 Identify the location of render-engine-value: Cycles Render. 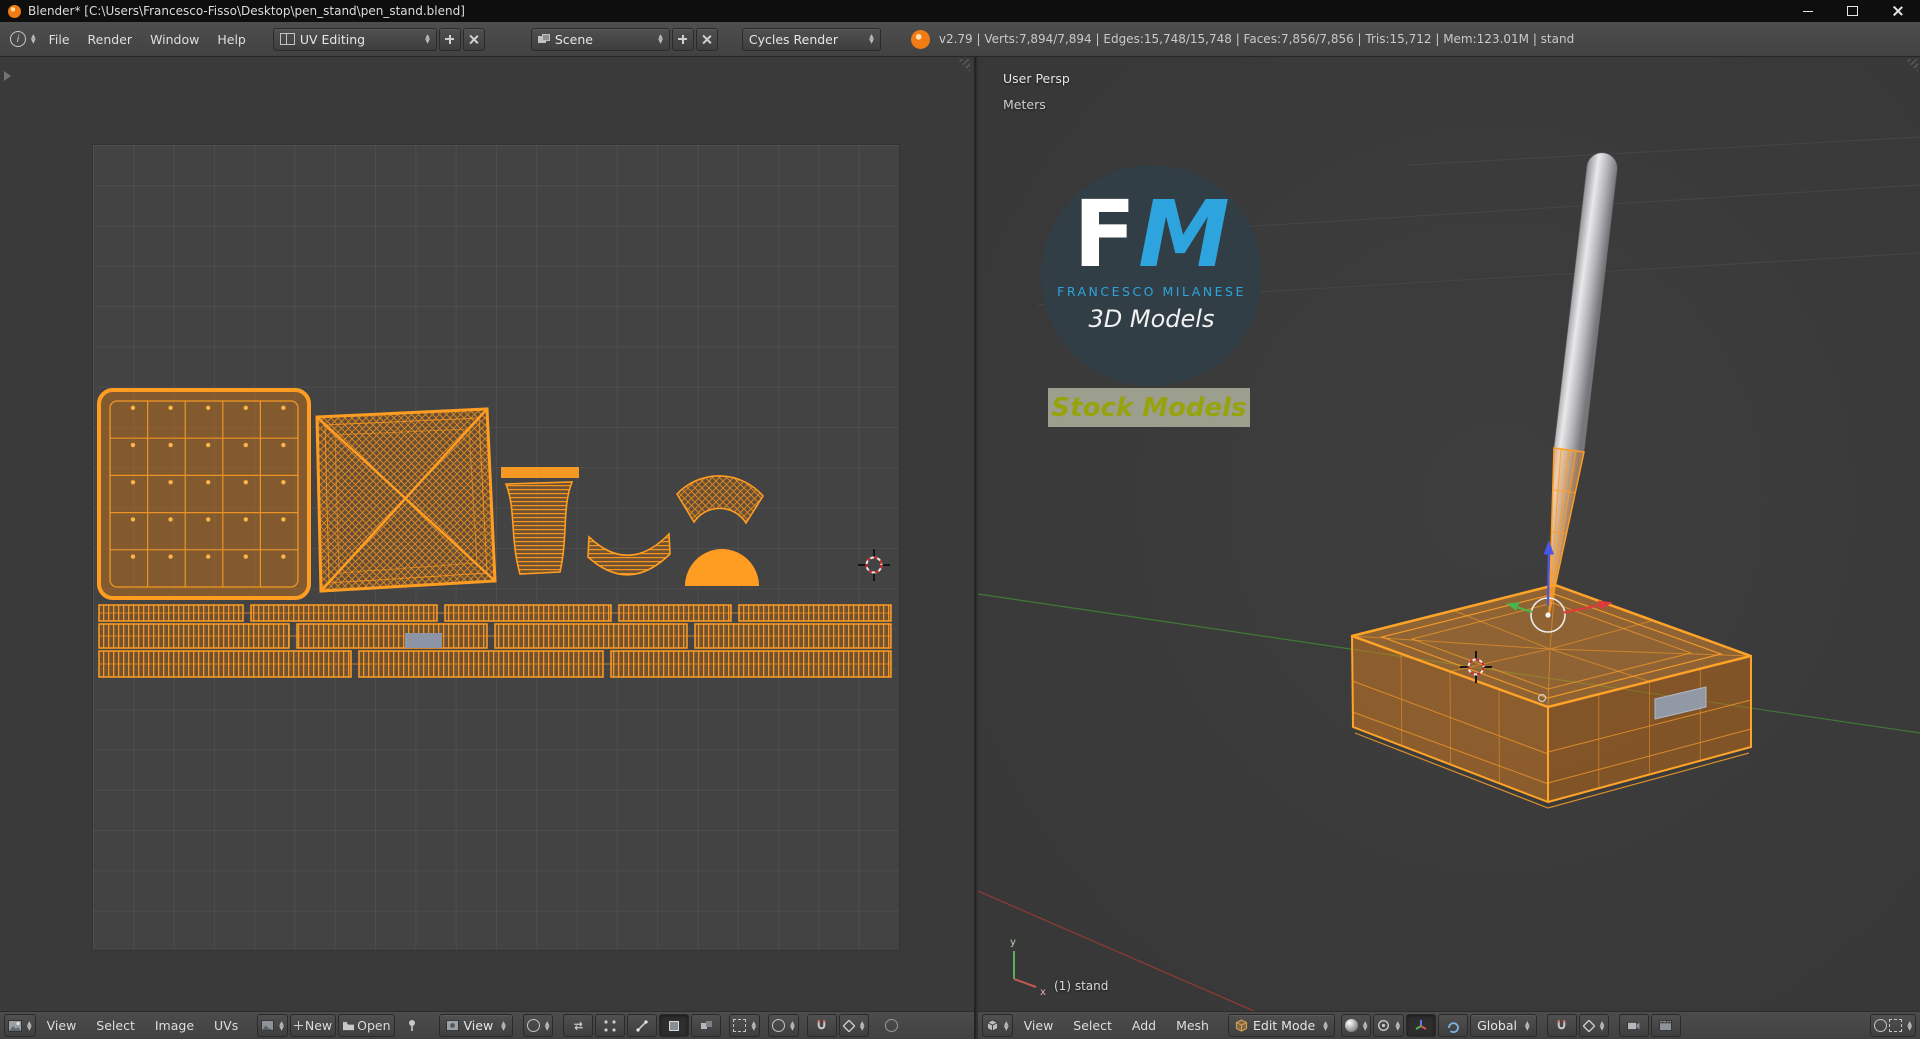
(793, 39).